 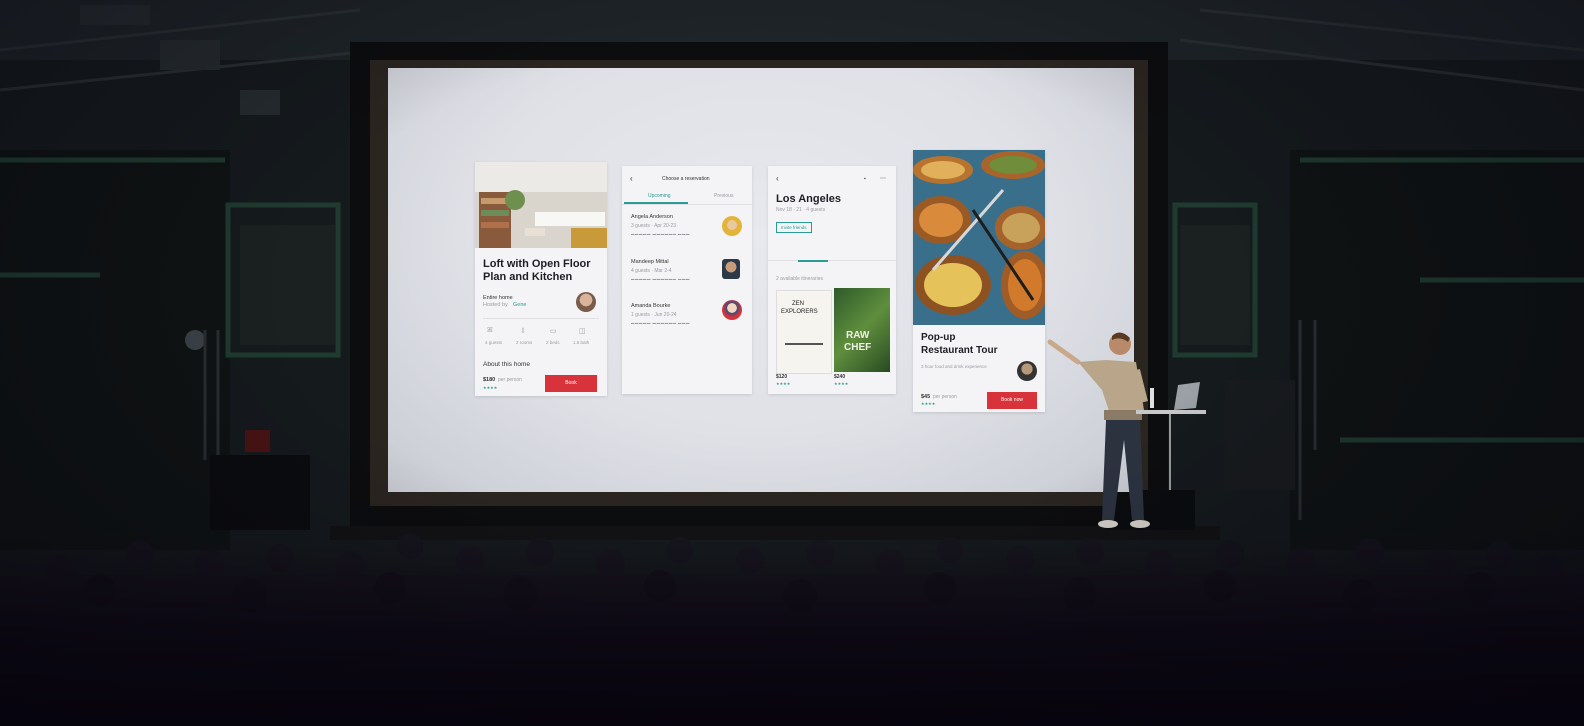 What do you see at coordinates (520, 305) in the screenshot?
I see `listing-host-name: Gene` at bounding box center [520, 305].